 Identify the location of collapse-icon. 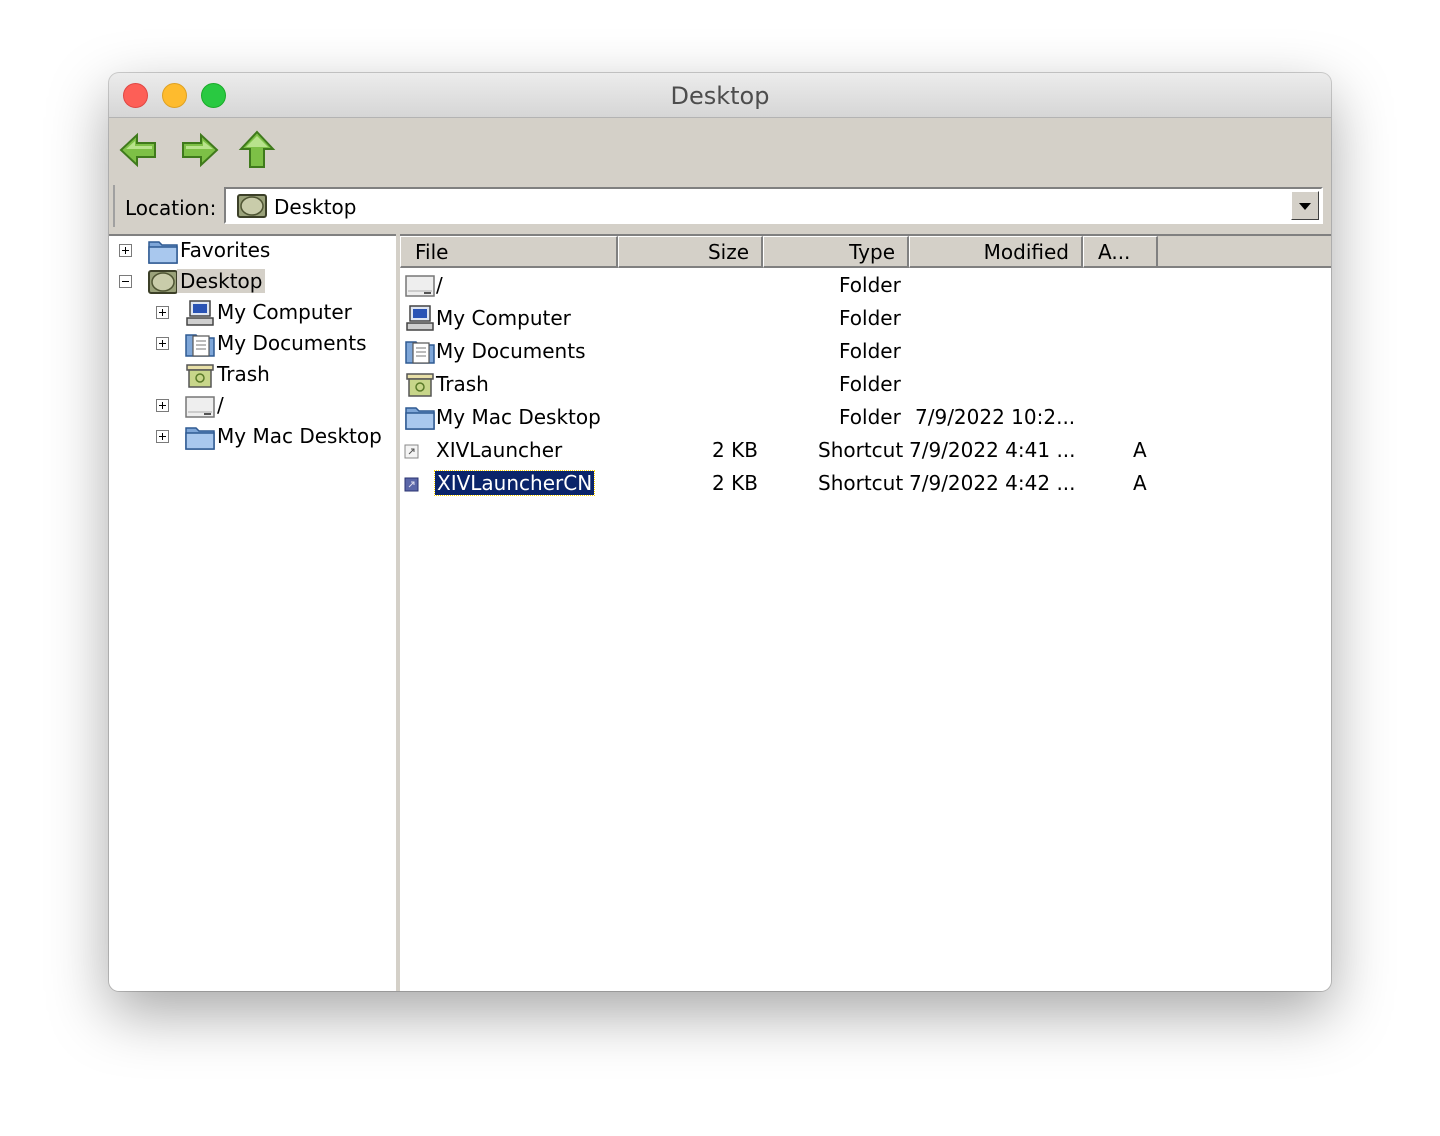
(125, 281).